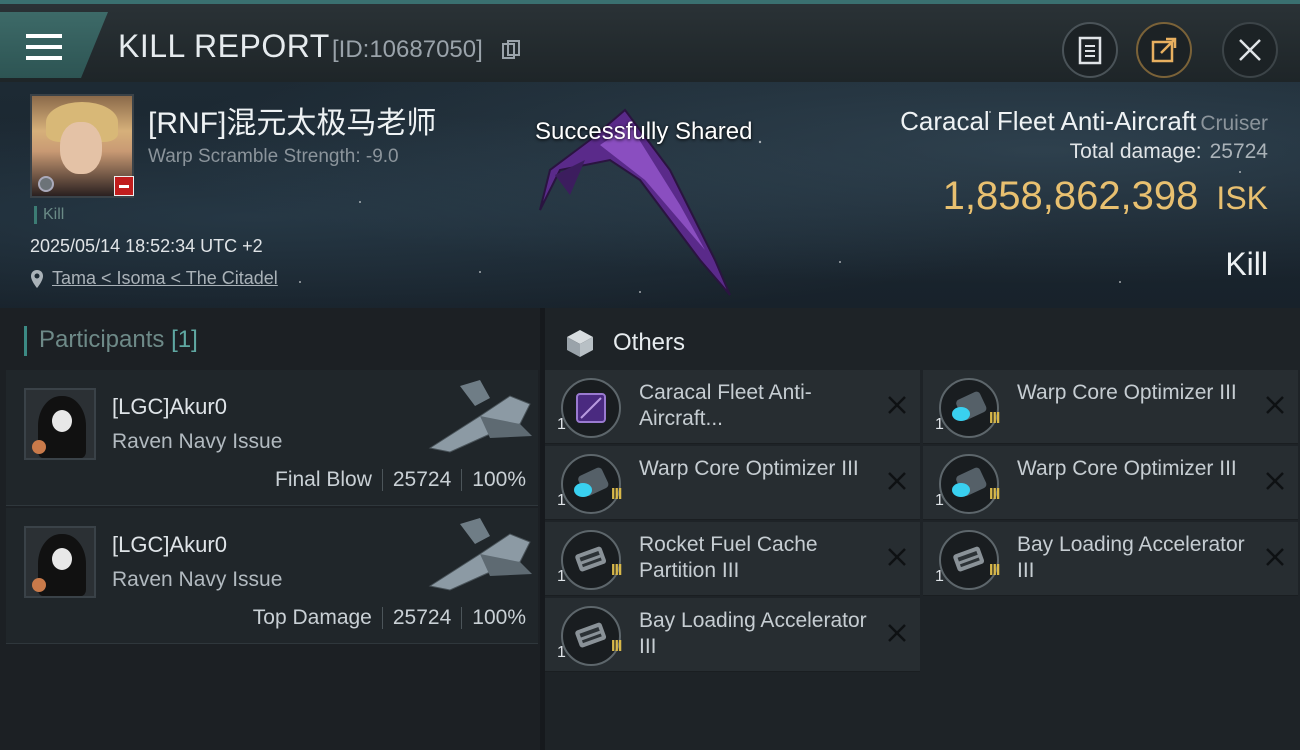  Describe the element at coordinates (1242, 198) in the screenshot. I see `isk-unit: ISK` at that location.